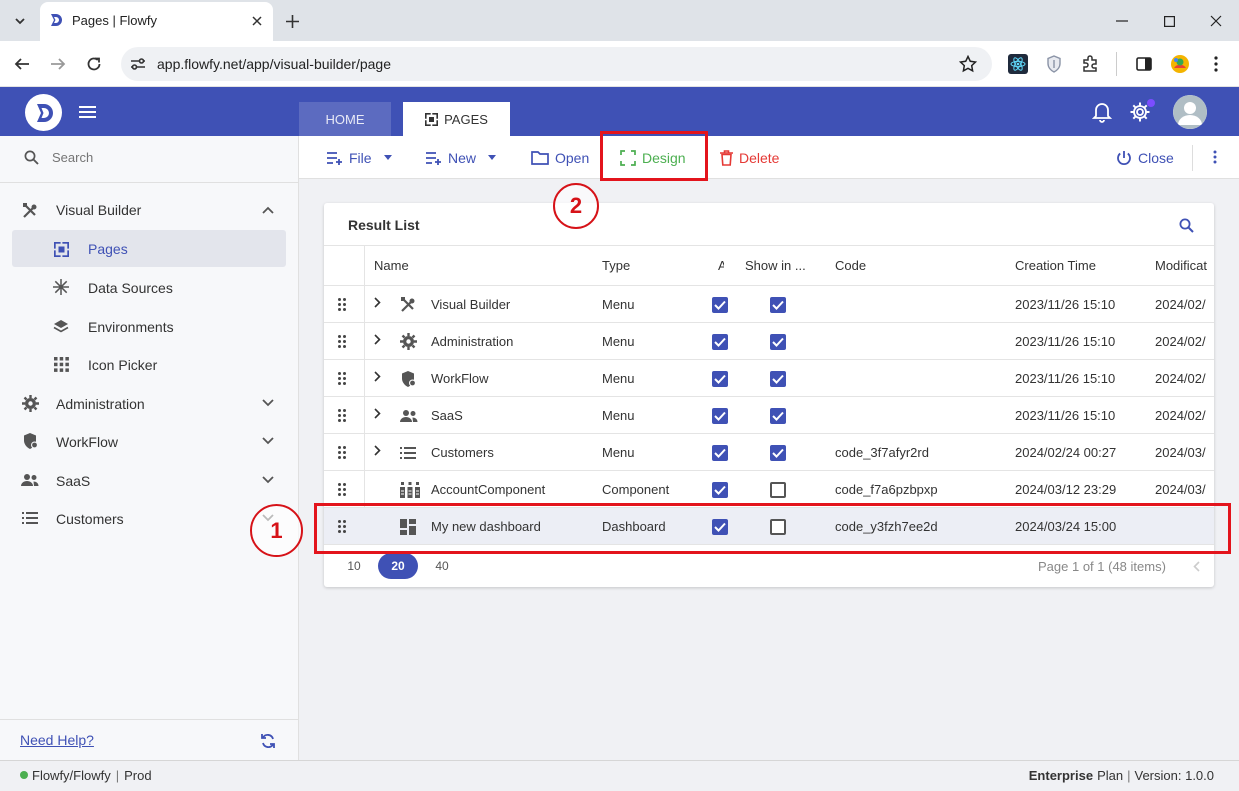  What do you see at coordinates (22, 64) in the screenshot?
I see `back-icon` at bounding box center [22, 64].